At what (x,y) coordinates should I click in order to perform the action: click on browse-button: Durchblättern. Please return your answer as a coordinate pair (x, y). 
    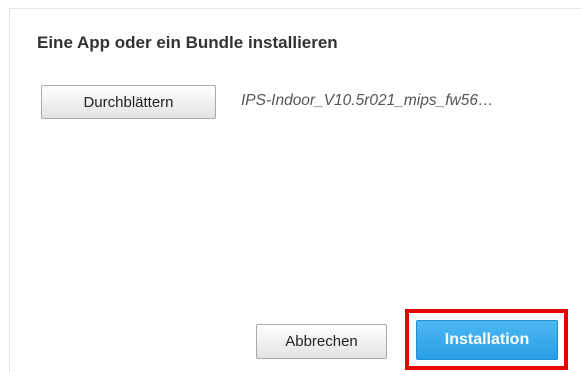
    Looking at the image, I should click on (128, 102).